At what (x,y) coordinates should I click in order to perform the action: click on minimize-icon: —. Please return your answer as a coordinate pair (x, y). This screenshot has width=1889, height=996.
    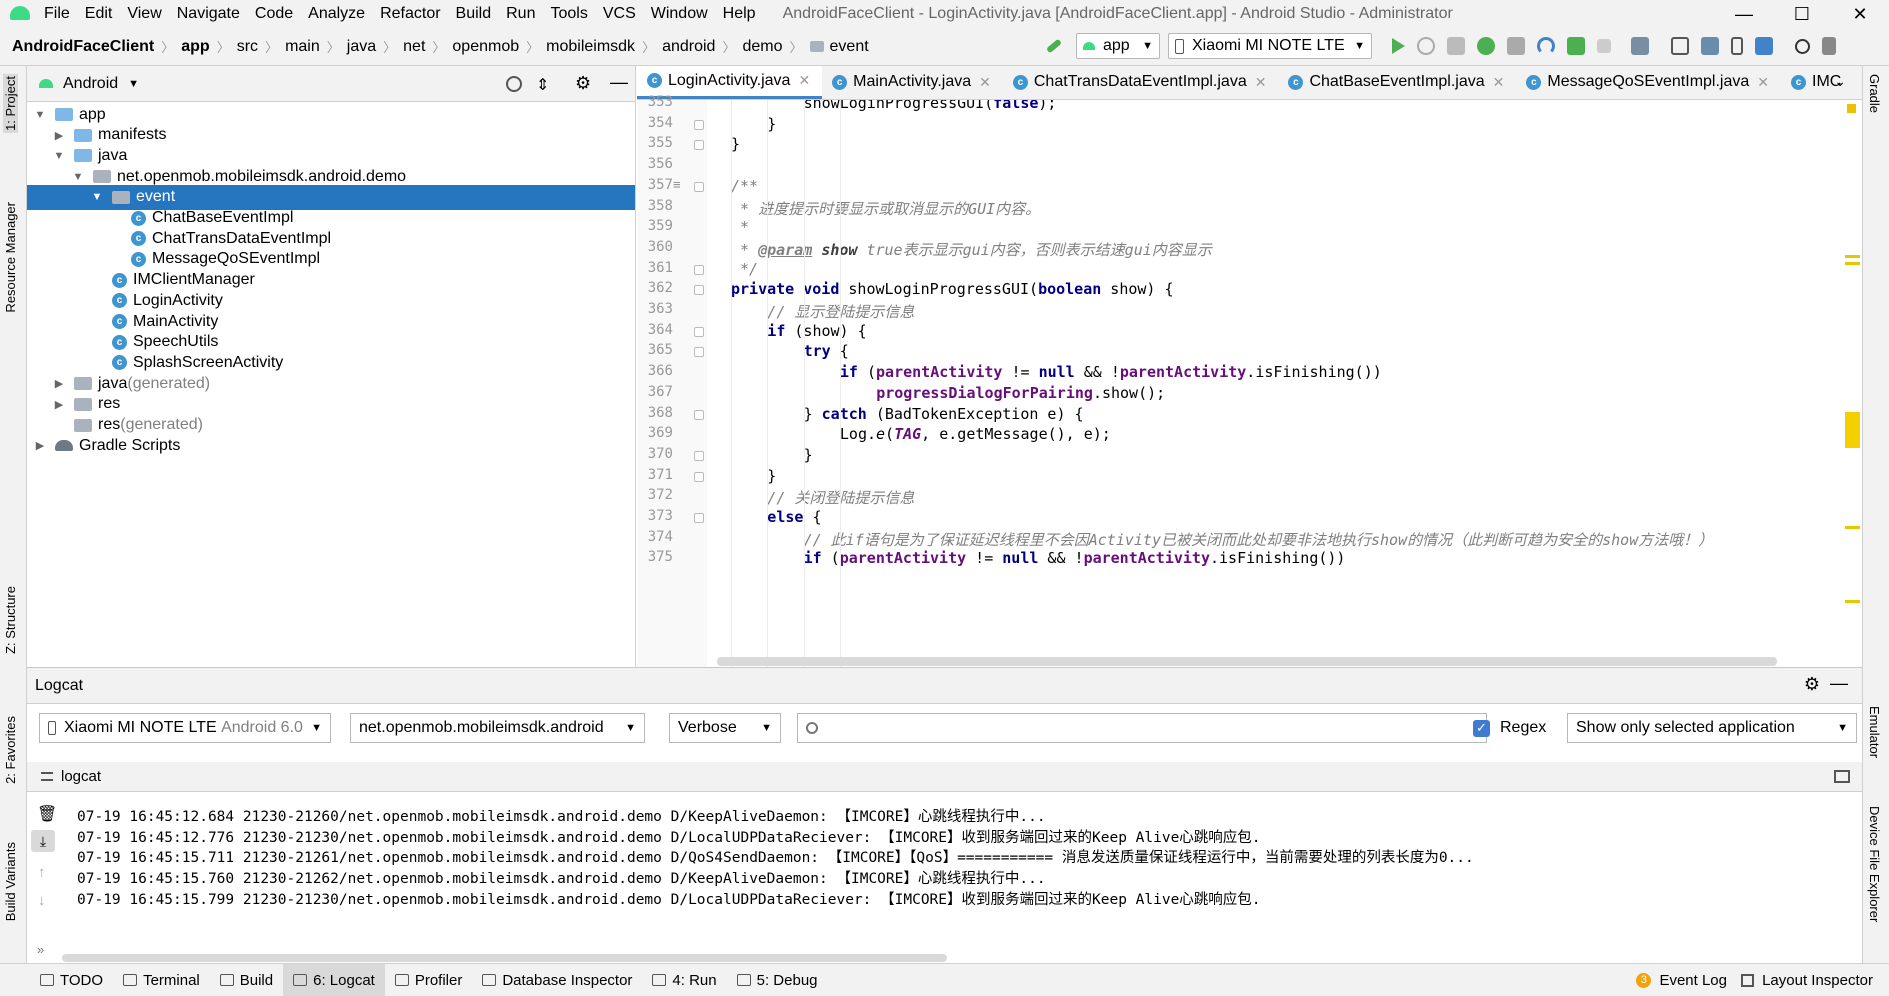
    Looking at the image, I should click on (1744, 14).